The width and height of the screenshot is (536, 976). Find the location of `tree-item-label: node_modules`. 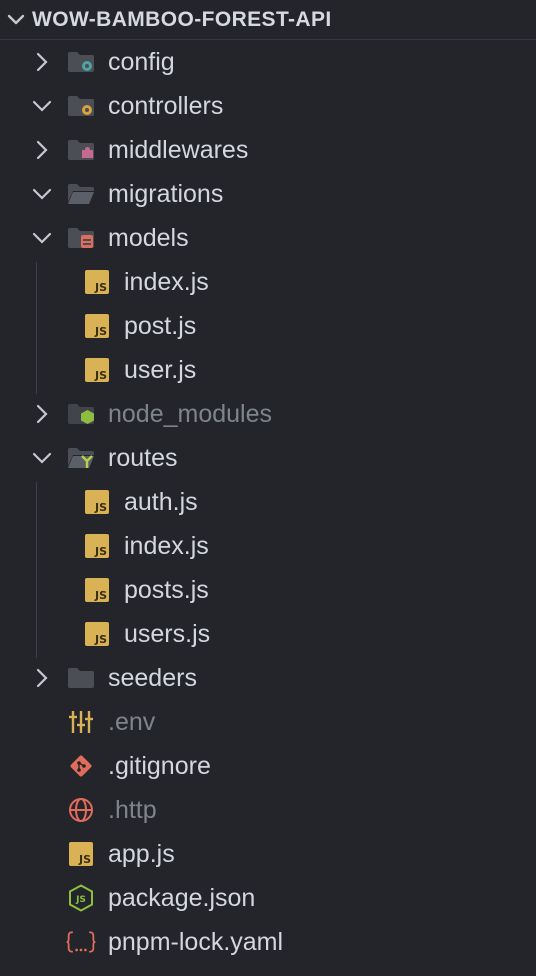

tree-item-label: node_modules is located at coordinates (190, 413).